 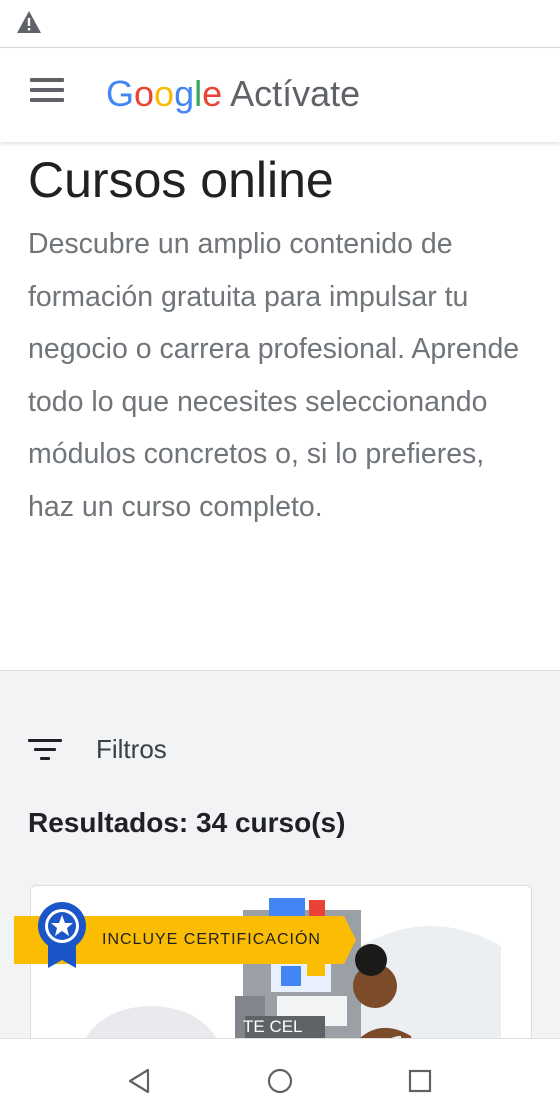 What do you see at coordinates (131, 749) in the screenshot?
I see `filters-label: Filtros` at bounding box center [131, 749].